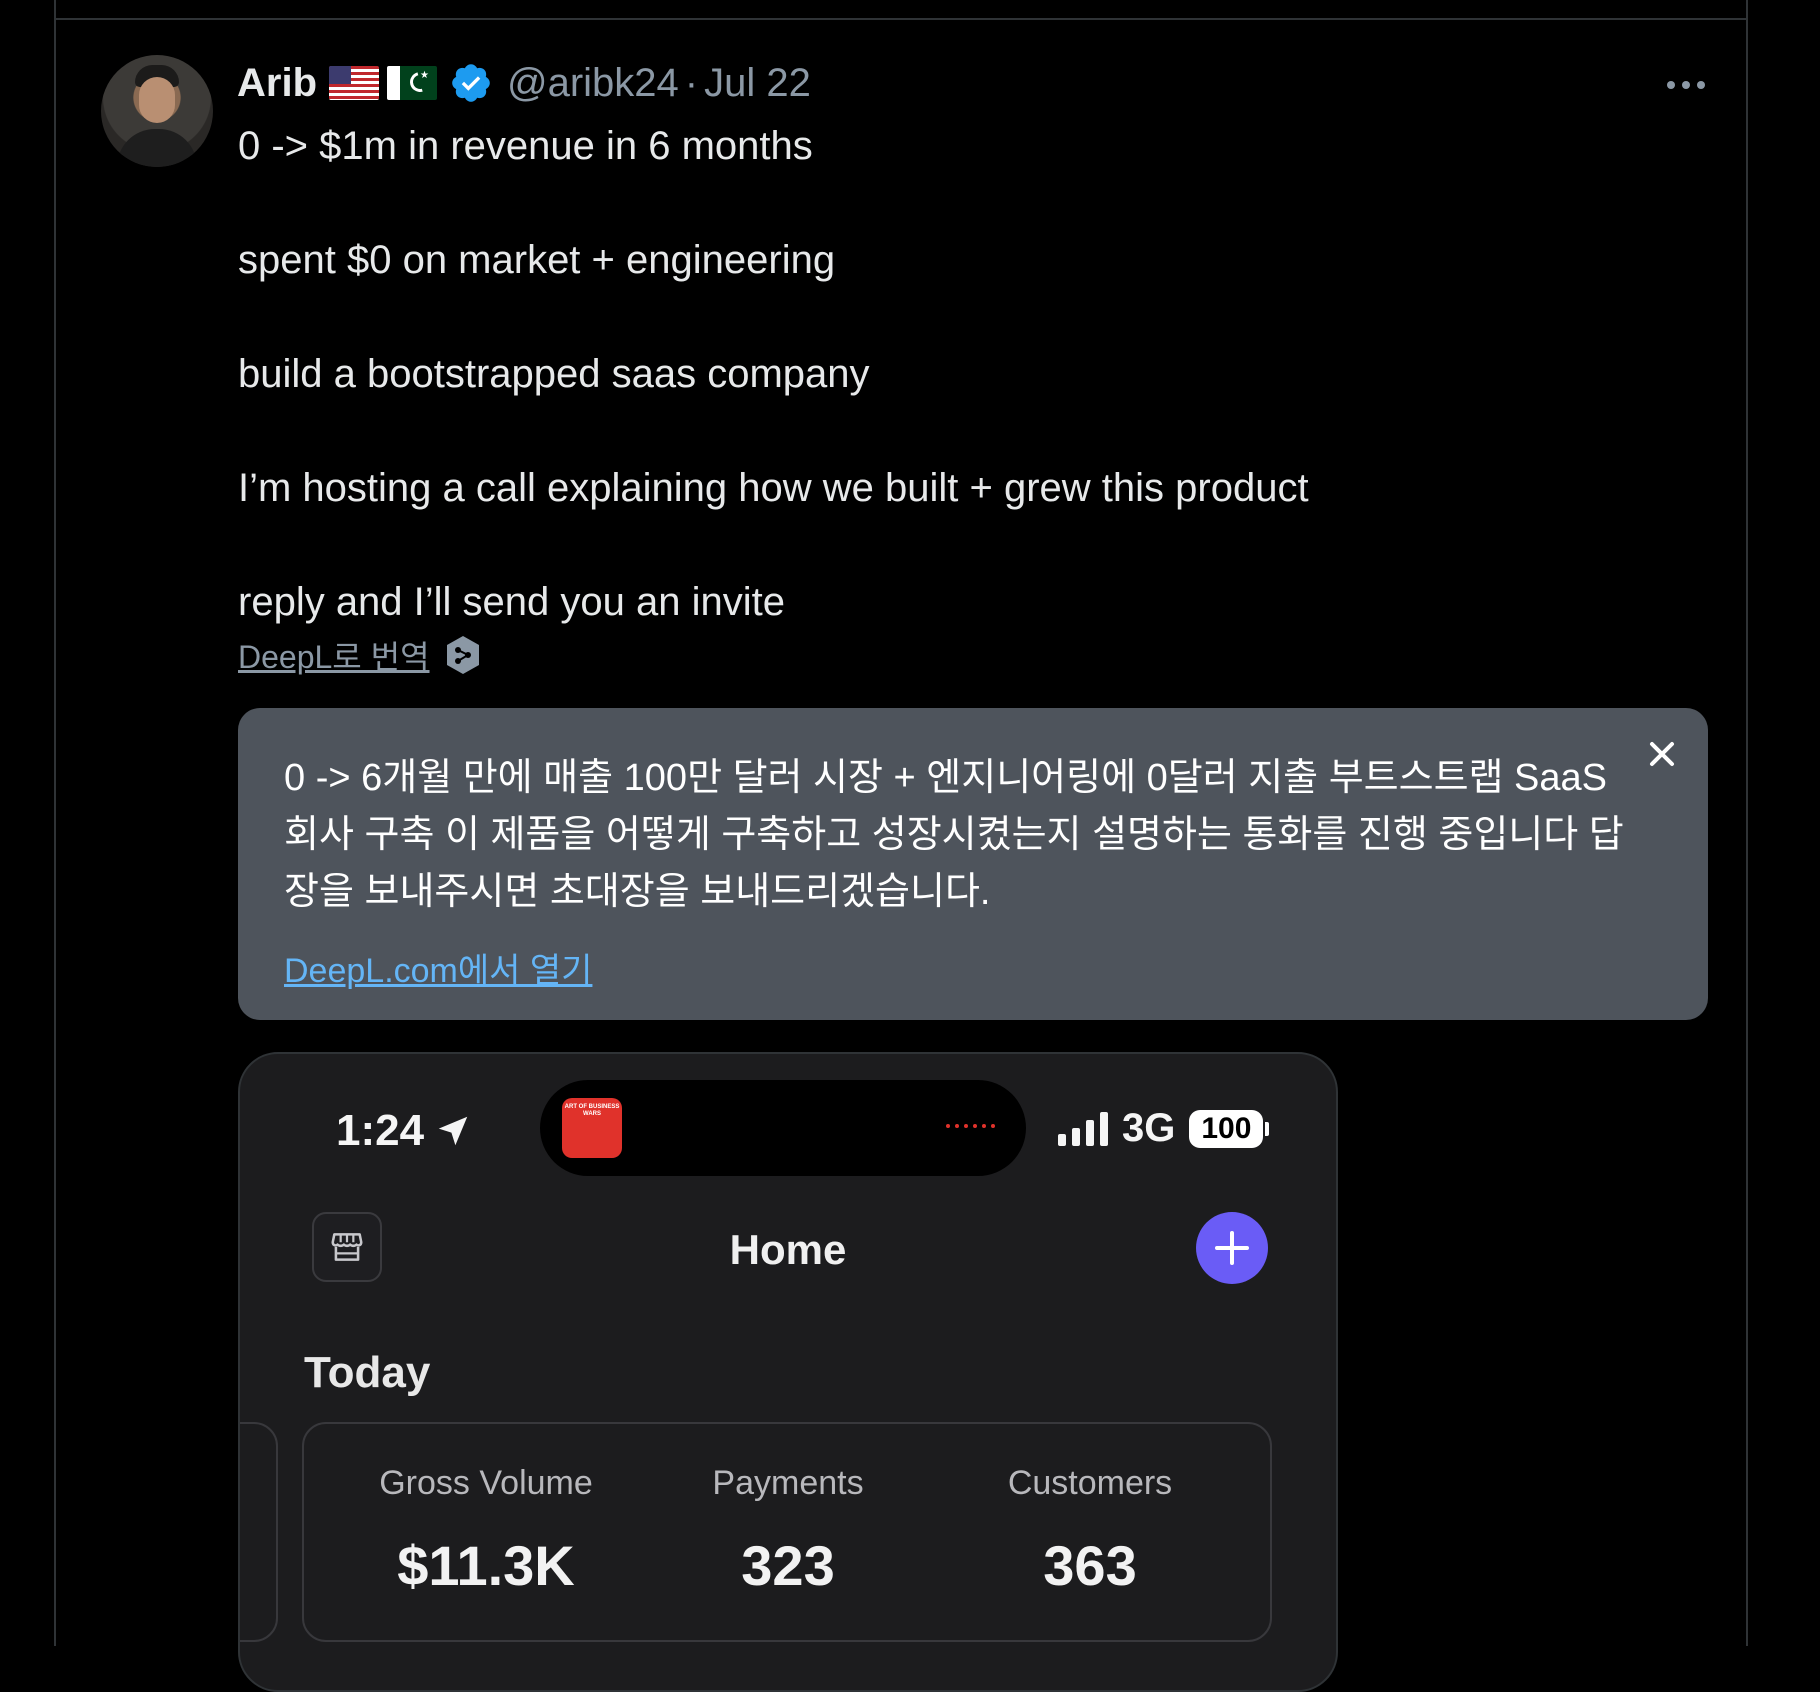 Image resolution: width=1820 pixels, height=1692 pixels. Describe the element at coordinates (1226, 1128) in the screenshot. I see `battery-level: 100` at that location.